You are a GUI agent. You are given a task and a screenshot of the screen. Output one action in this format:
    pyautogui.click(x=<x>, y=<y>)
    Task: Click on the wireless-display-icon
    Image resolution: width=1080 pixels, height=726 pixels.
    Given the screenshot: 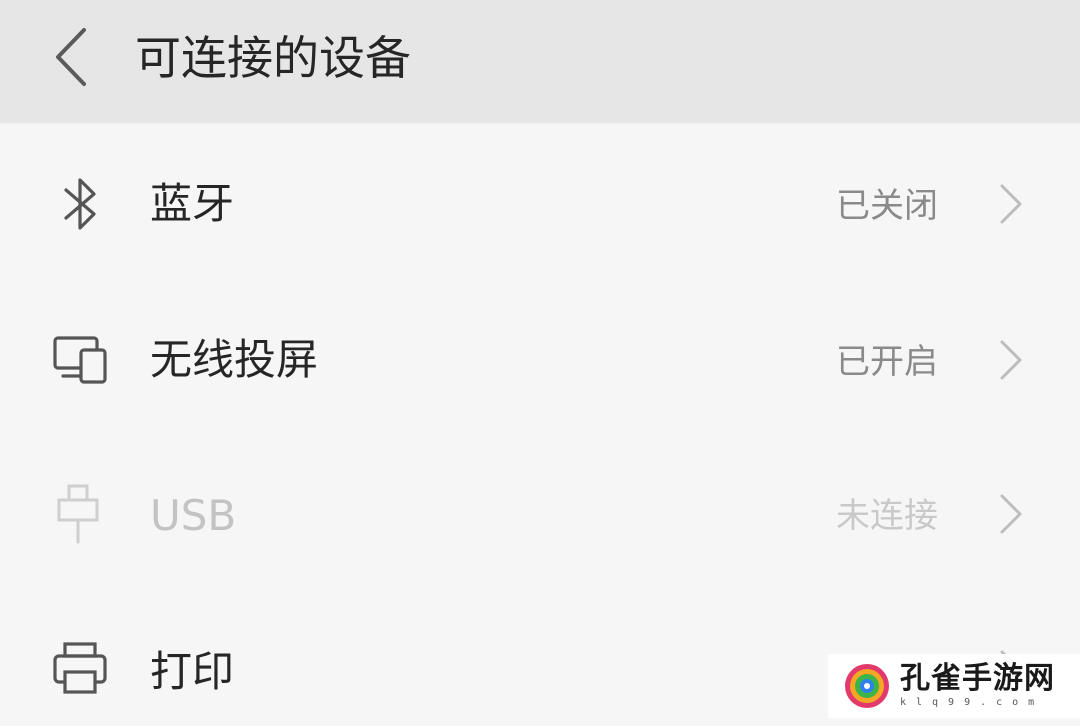 What is the action you would take?
    pyautogui.click(x=80, y=360)
    